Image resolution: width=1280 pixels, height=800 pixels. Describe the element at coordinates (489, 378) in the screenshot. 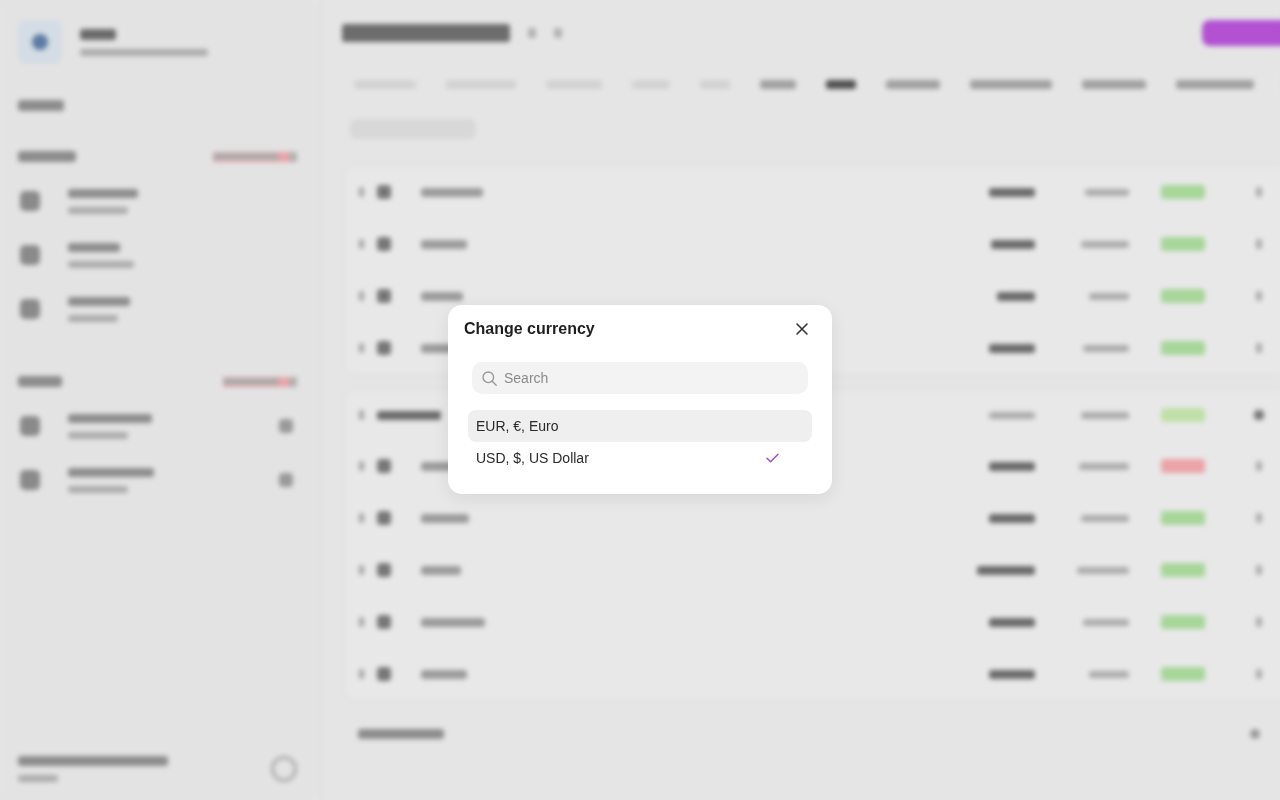

I see `search-icon` at that location.